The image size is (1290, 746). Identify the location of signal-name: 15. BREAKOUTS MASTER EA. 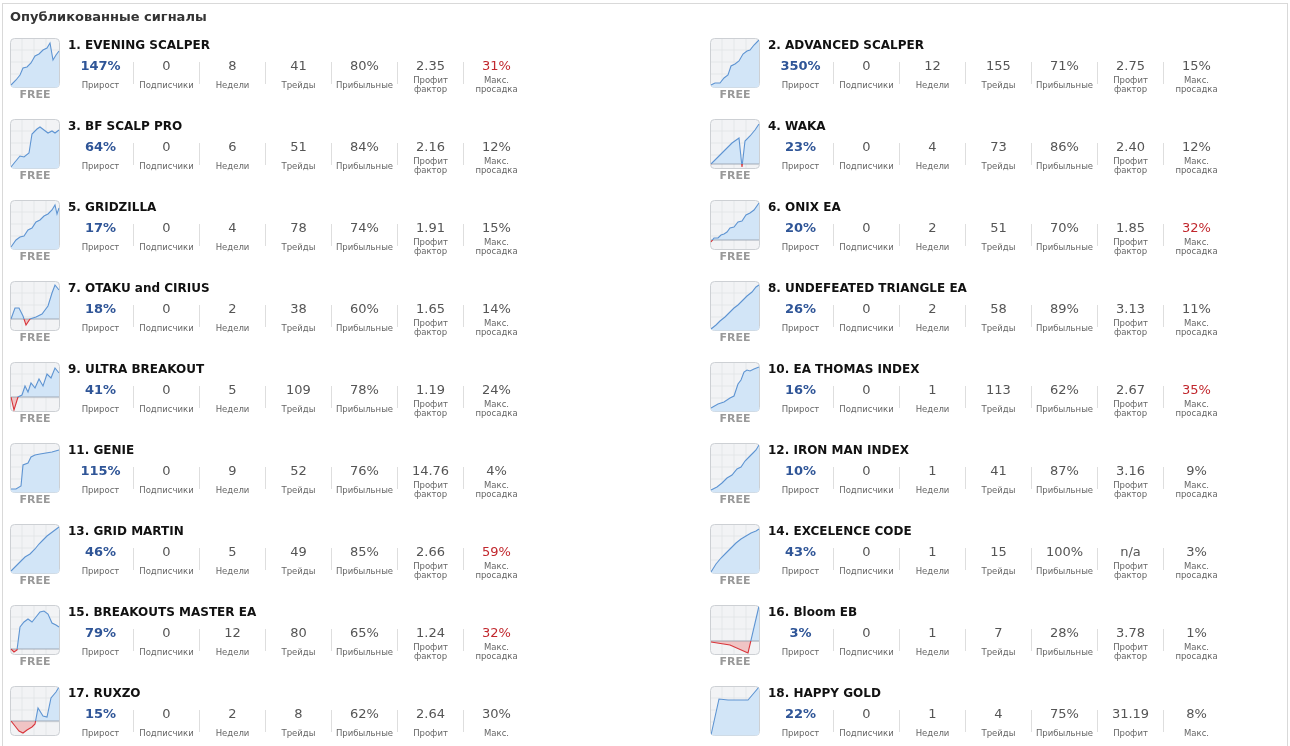
(298, 612).